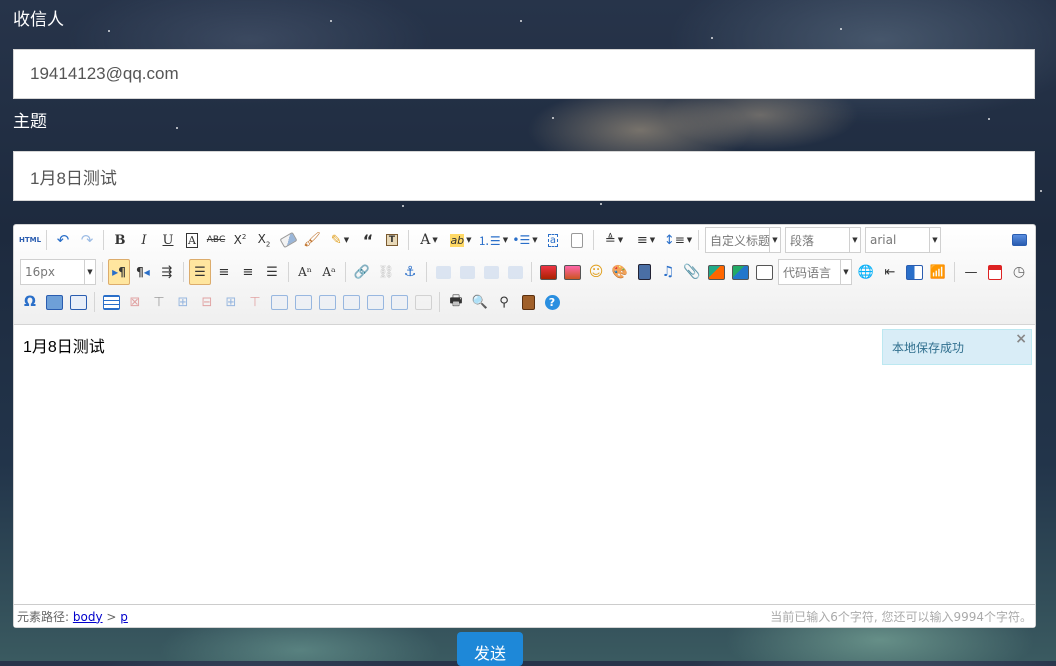 The height and width of the screenshot is (666, 1056). What do you see at coordinates (340, 240) in the screenshot?
I see `auto-format-icon: ✎ ▼` at bounding box center [340, 240].